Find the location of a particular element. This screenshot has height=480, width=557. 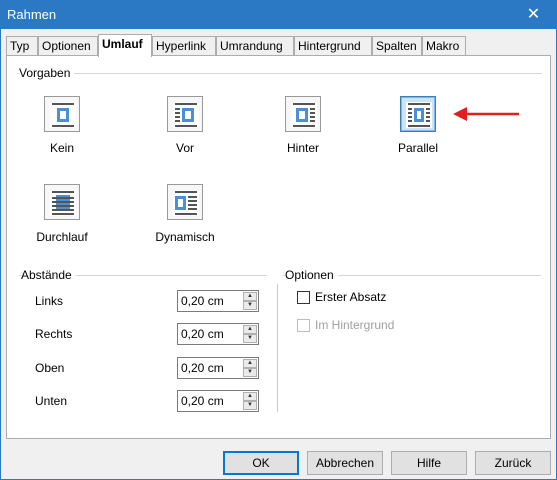

reset-button: Zurück is located at coordinates (513, 463).